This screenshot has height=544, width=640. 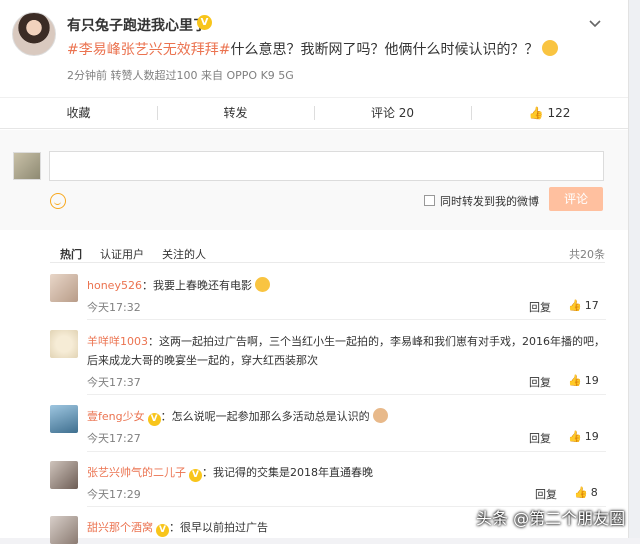 I want to click on author-avatar, so click(x=34, y=34).